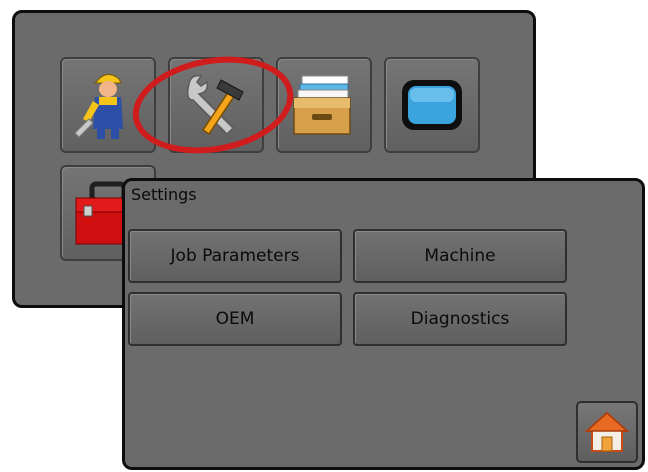  I want to click on blue-screen-icon, so click(432, 105).